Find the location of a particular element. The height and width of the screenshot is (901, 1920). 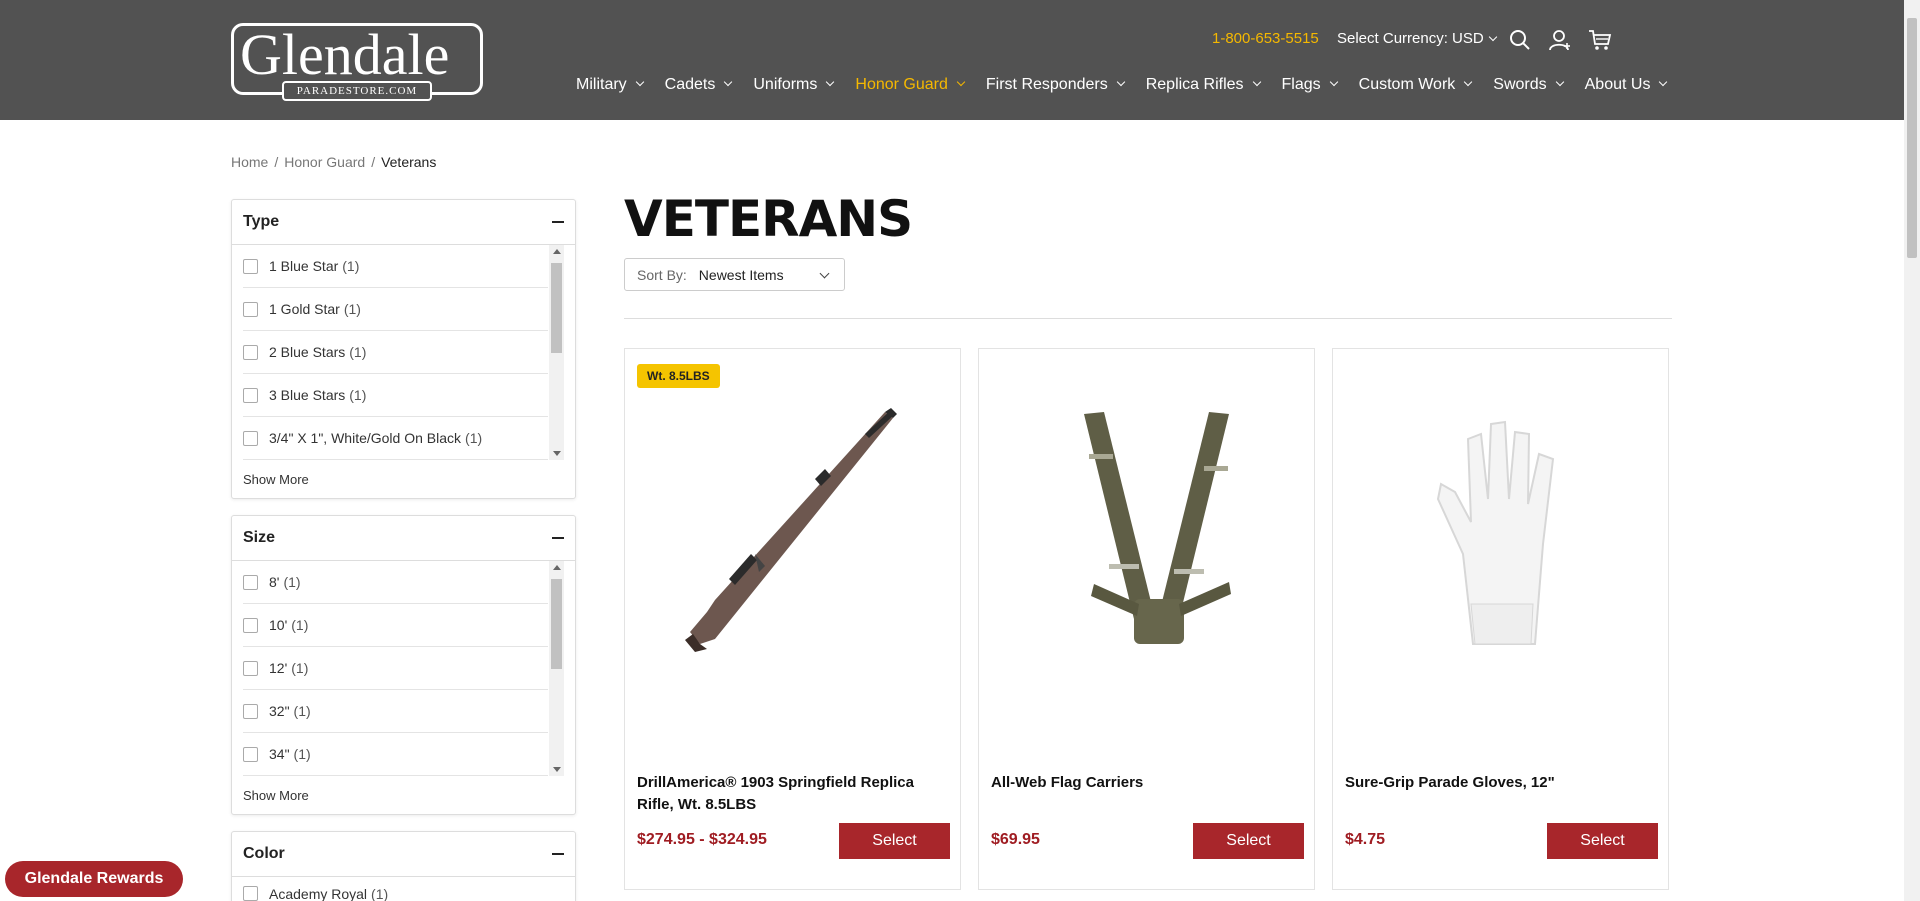

page-scrollbar is located at coordinates (1912, 450).